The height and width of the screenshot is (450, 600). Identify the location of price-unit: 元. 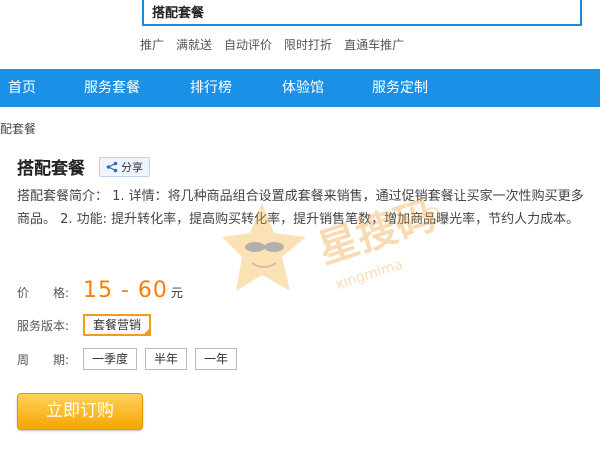
(176, 293).